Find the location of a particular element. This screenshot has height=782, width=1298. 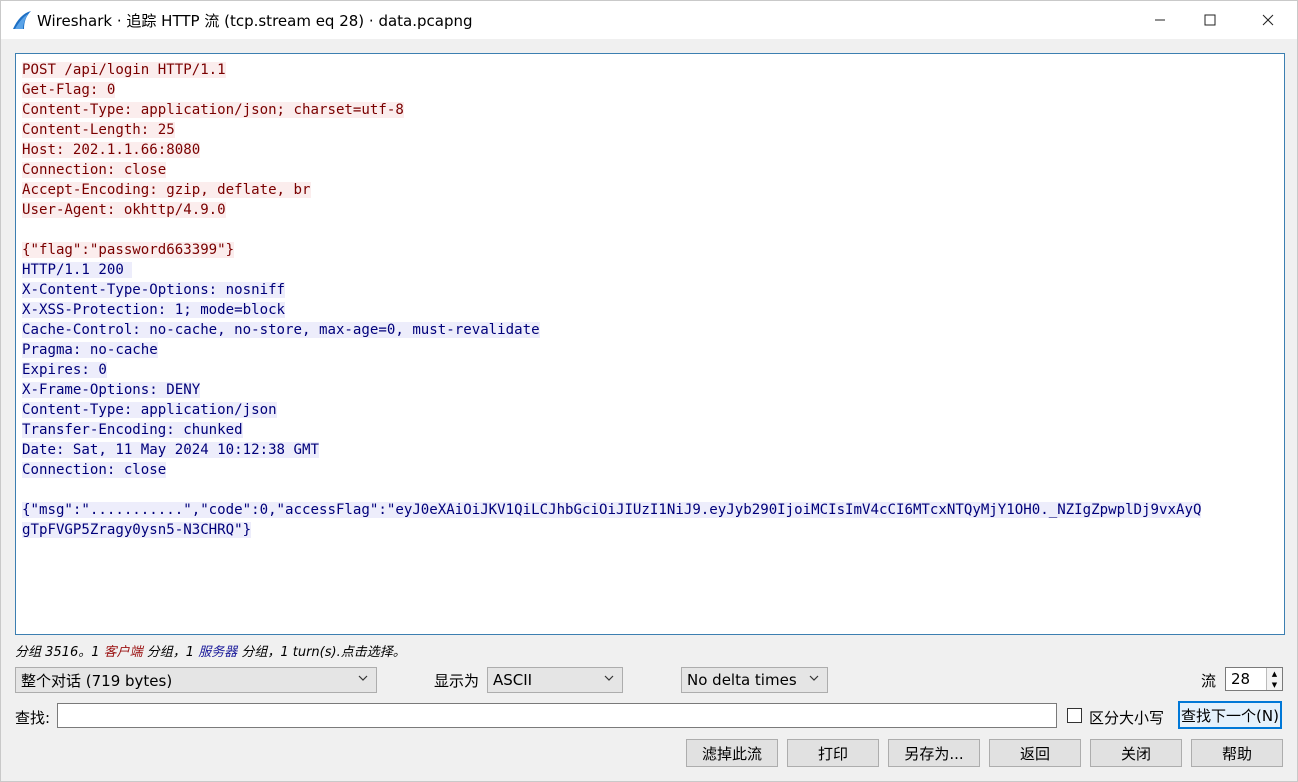

help-button: 帮助 is located at coordinates (1237, 753).